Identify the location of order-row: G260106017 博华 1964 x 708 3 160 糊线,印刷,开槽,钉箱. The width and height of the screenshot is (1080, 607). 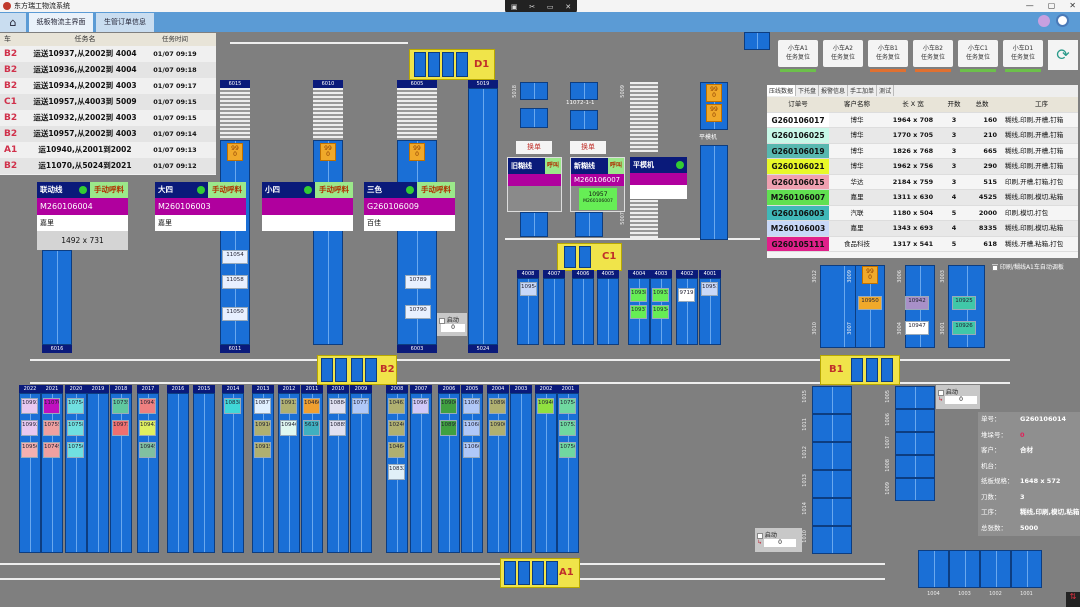
(922, 120).